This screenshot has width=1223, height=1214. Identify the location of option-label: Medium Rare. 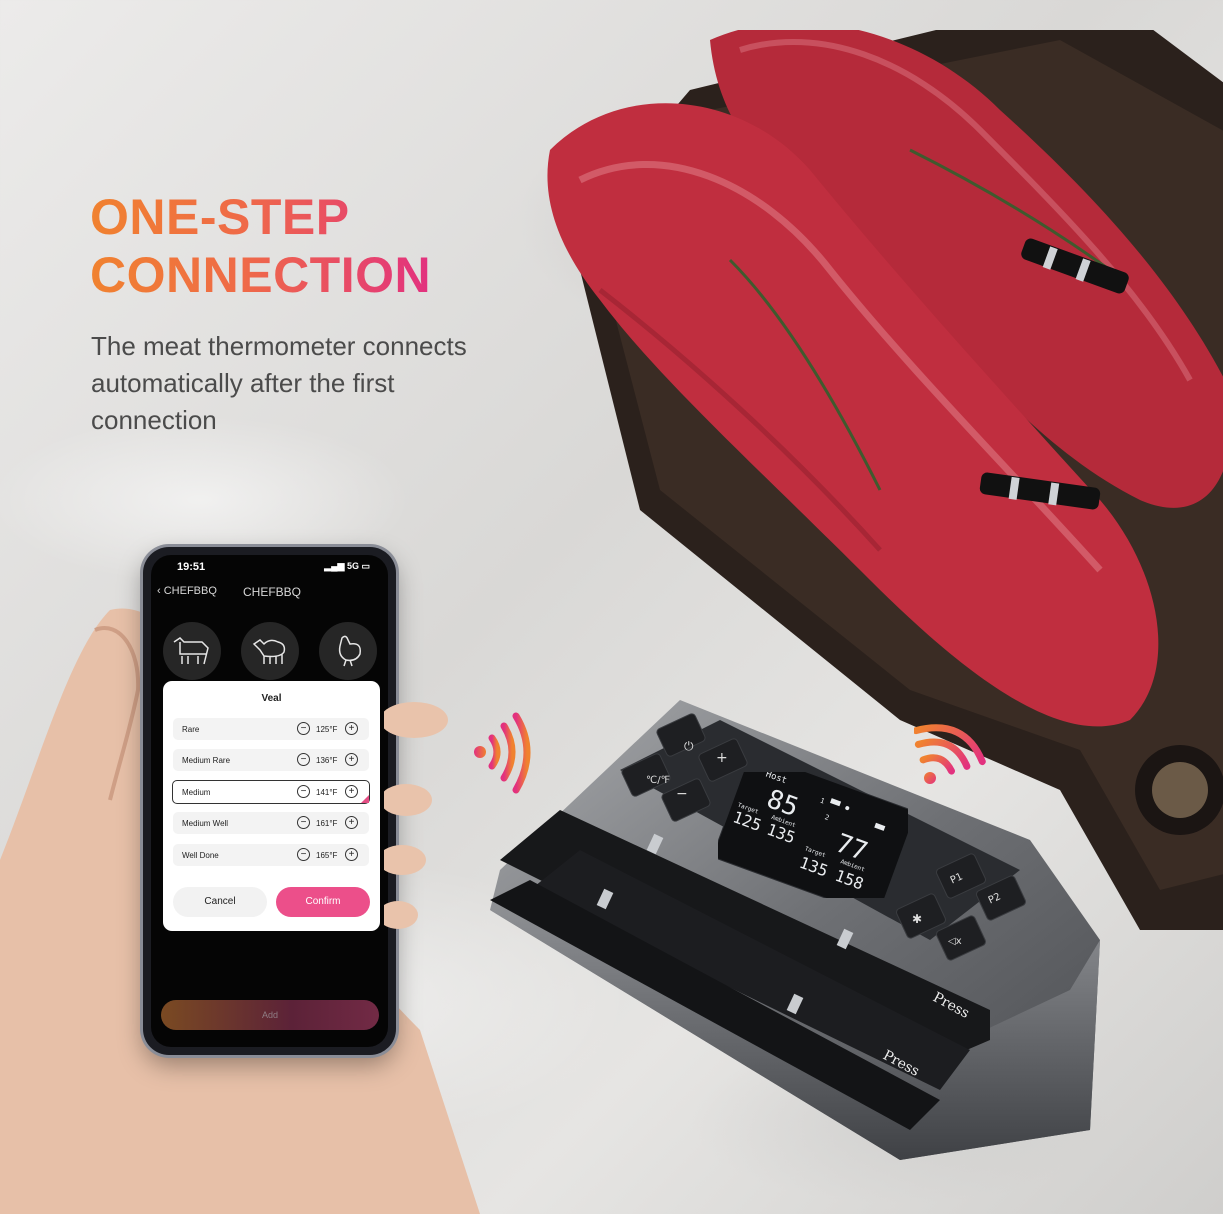
(206, 760).